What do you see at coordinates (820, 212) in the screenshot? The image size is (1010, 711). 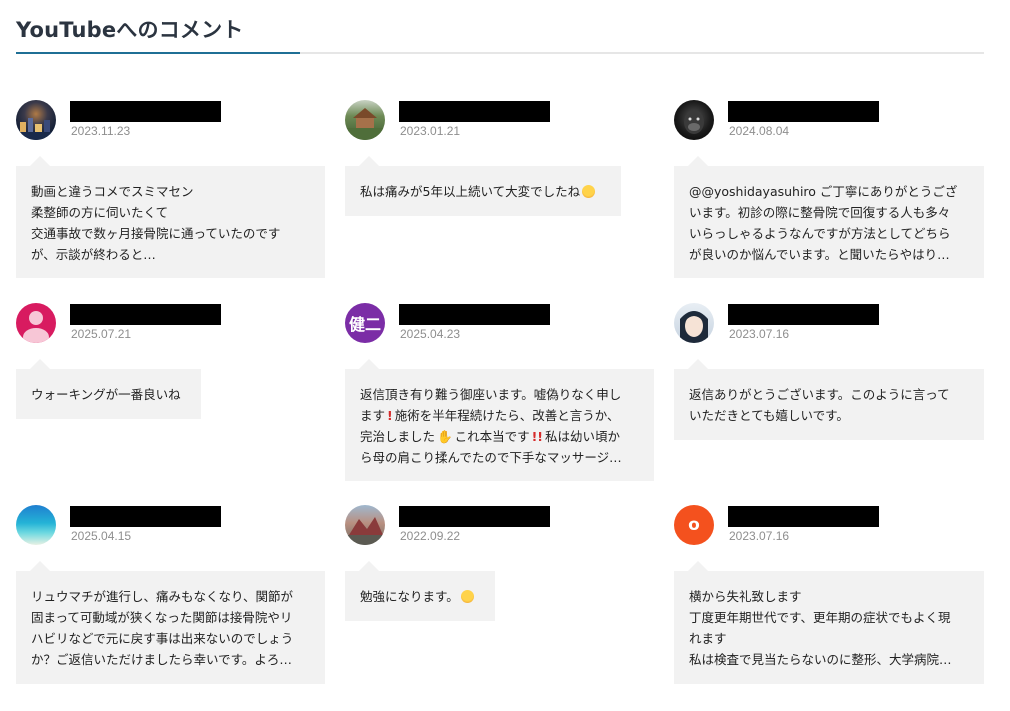 I see `comment-text-line: います。初診の際に整骨院で回復する人も多々` at bounding box center [820, 212].